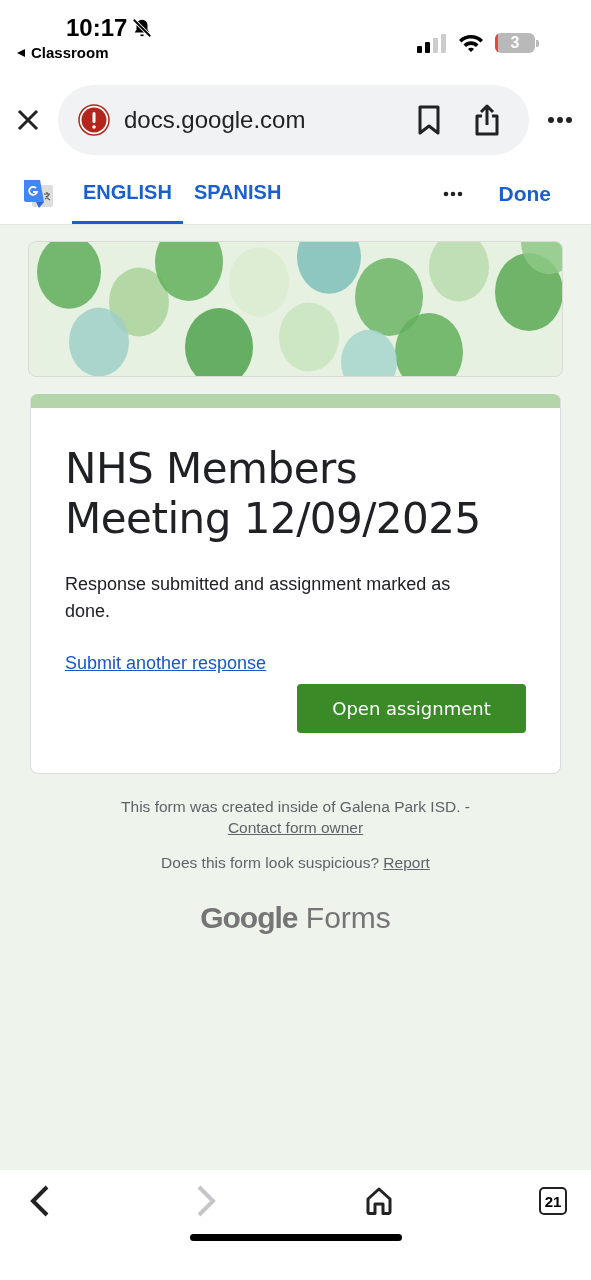 This screenshot has width=591, height=1280. What do you see at coordinates (411, 708) in the screenshot?
I see `open-assignment-button: Open assignment` at bounding box center [411, 708].